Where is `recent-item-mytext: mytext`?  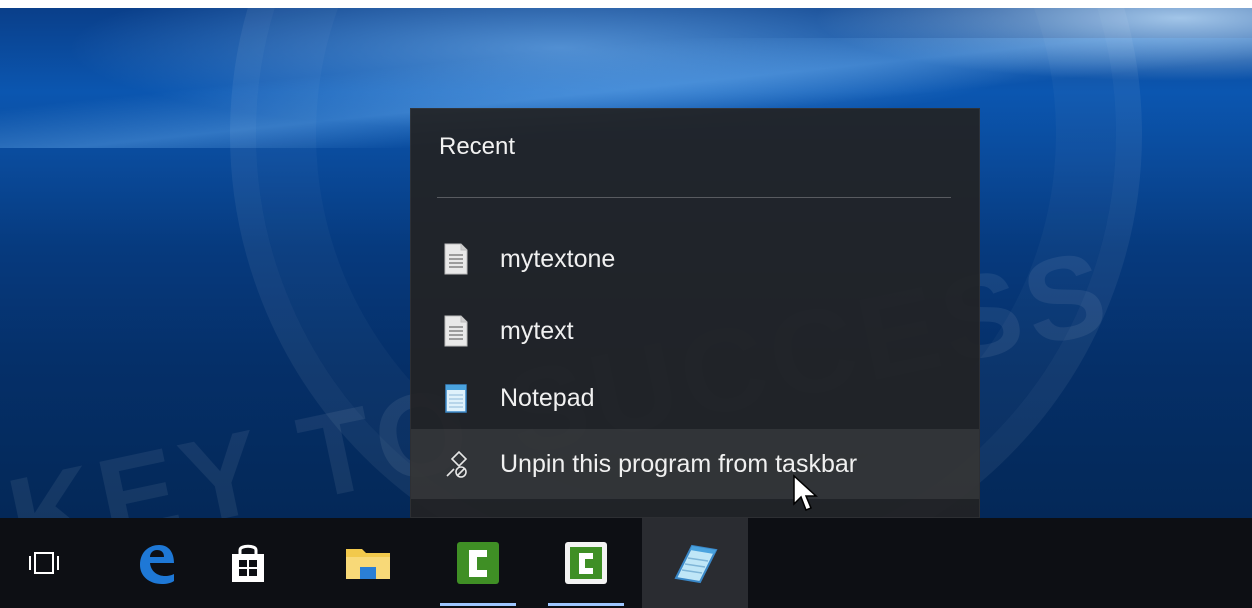
recent-item-mytext: mytext is located at coordinates (695, 331).